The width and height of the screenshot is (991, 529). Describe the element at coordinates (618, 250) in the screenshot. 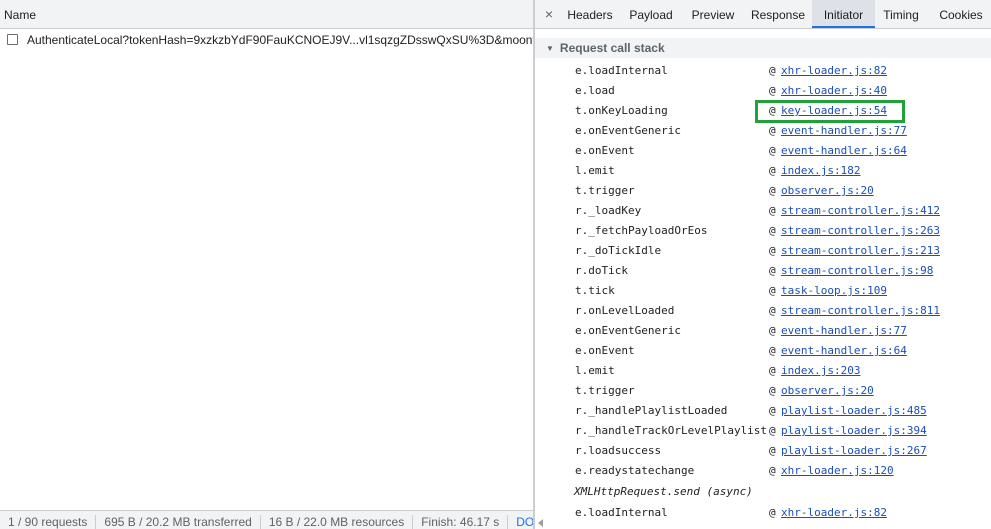

I see `frame-function-name: r._doTickIdle` at that location.